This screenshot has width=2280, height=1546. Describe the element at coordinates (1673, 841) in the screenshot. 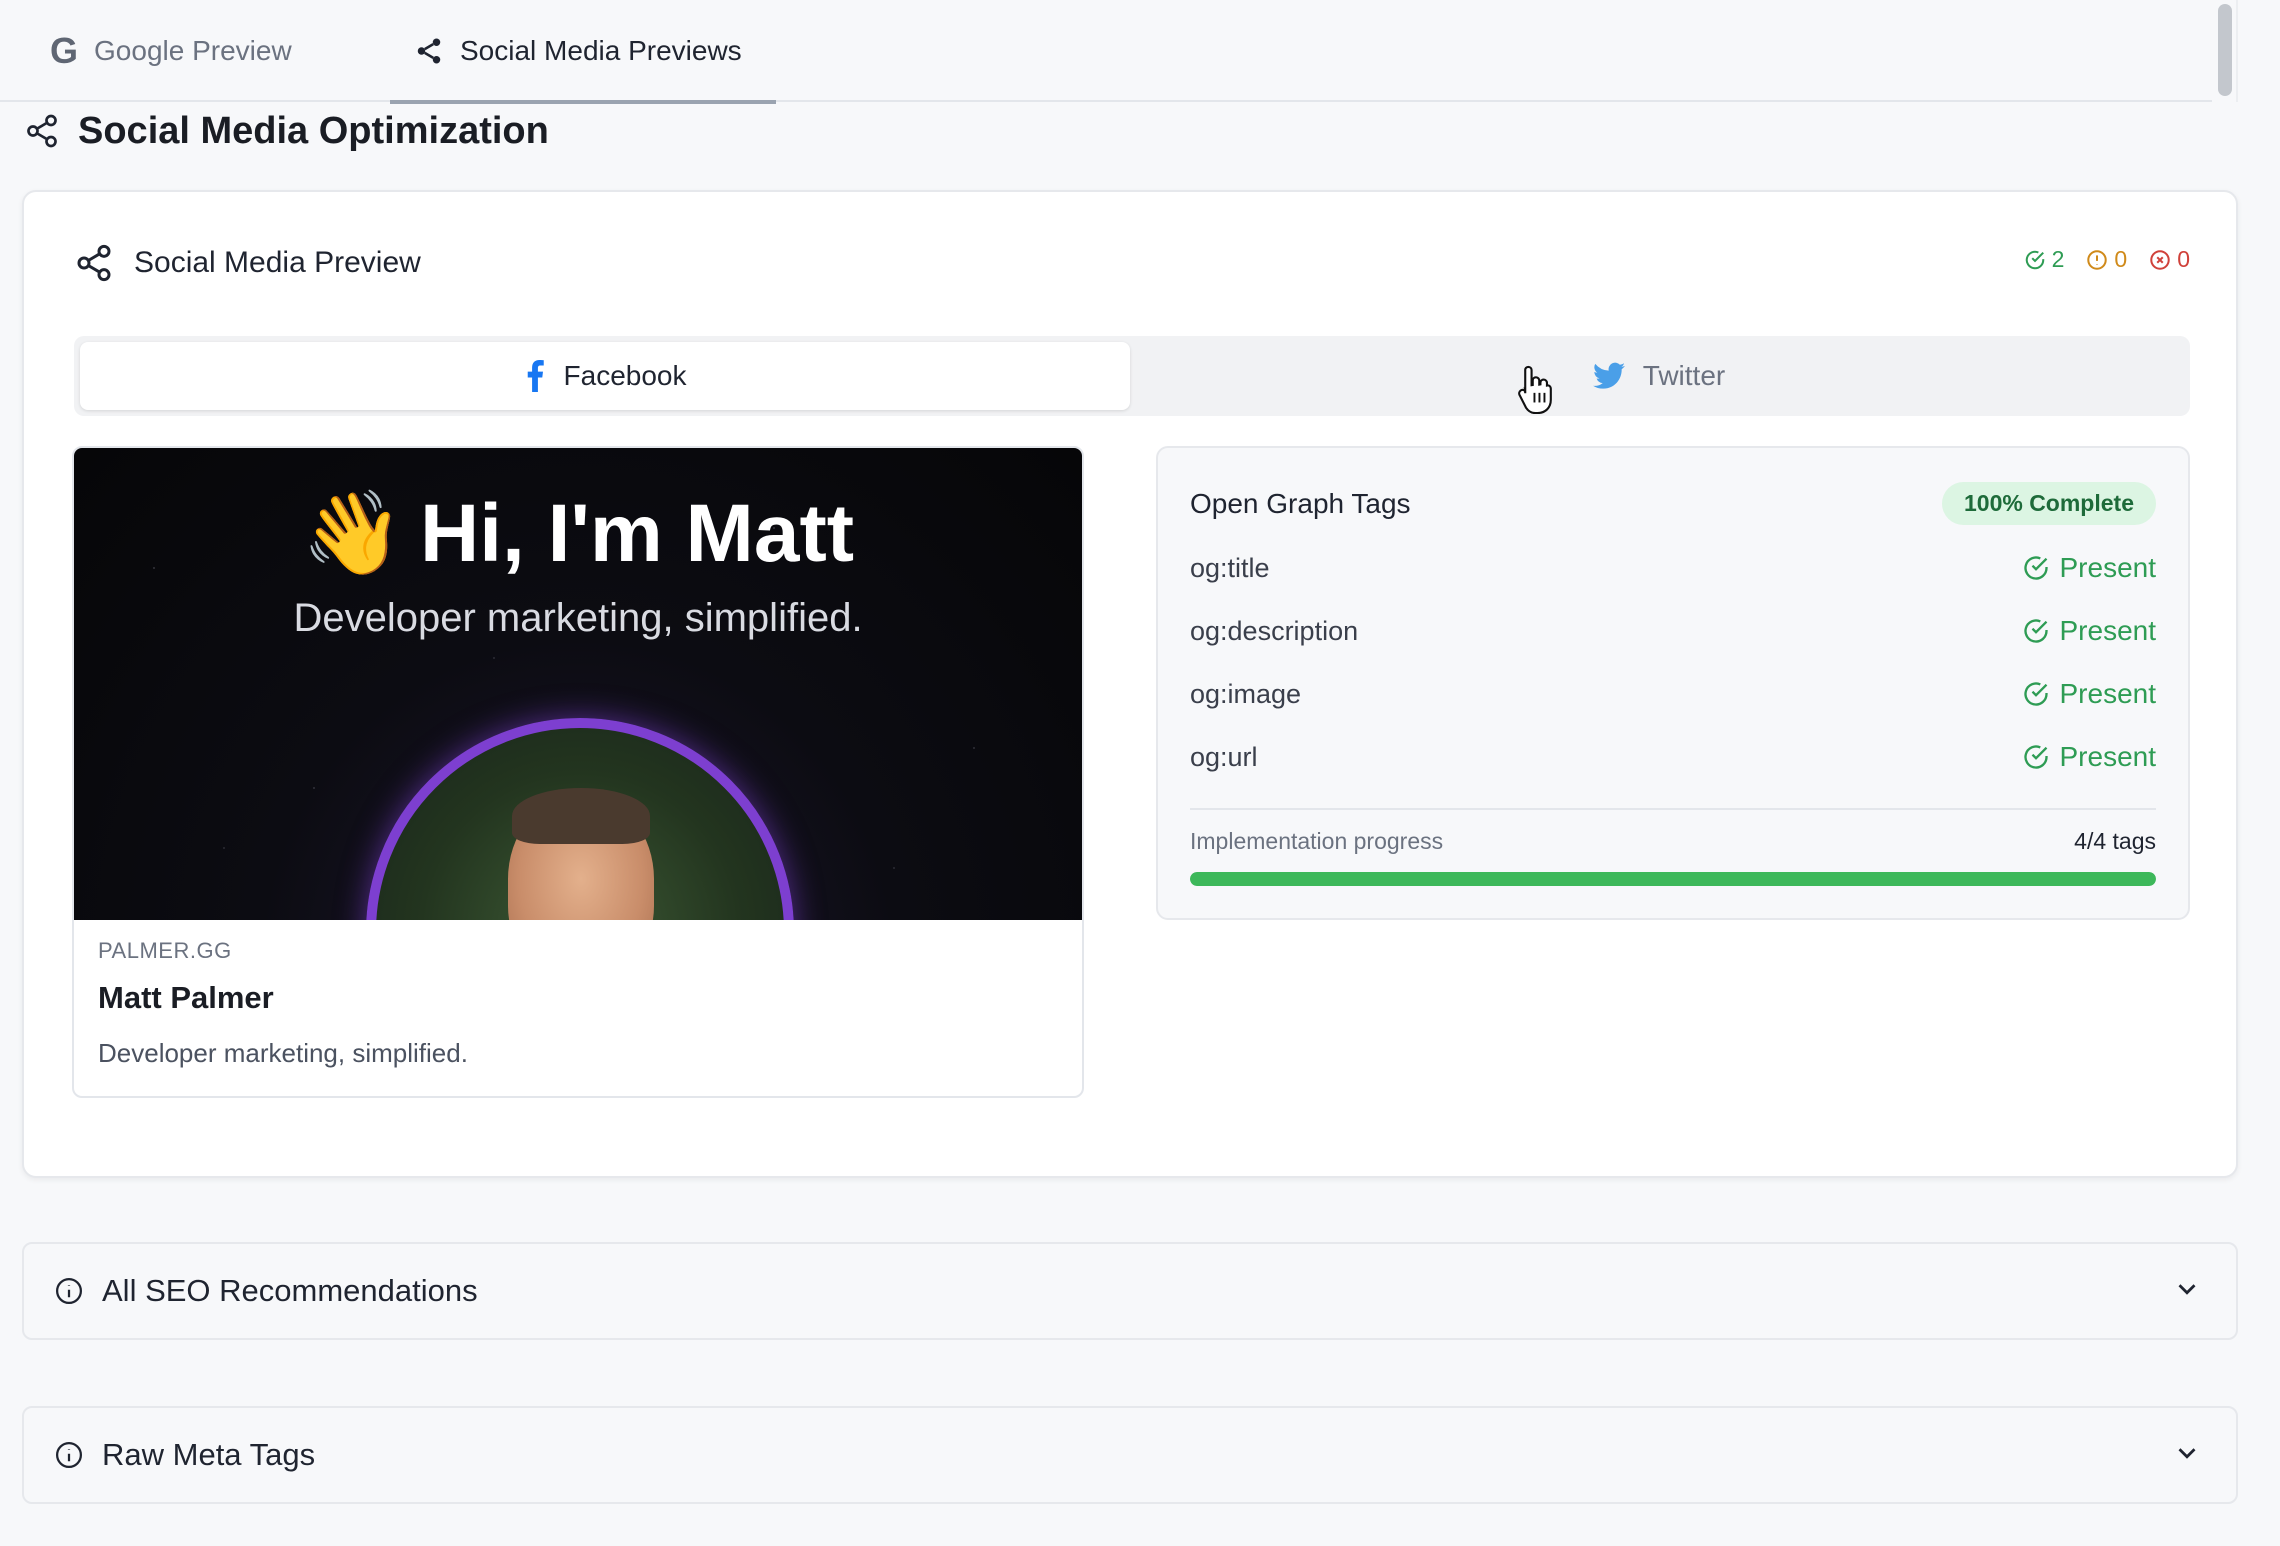

I see `progress-labels: Implementation progress 4/4 tags` at that location.